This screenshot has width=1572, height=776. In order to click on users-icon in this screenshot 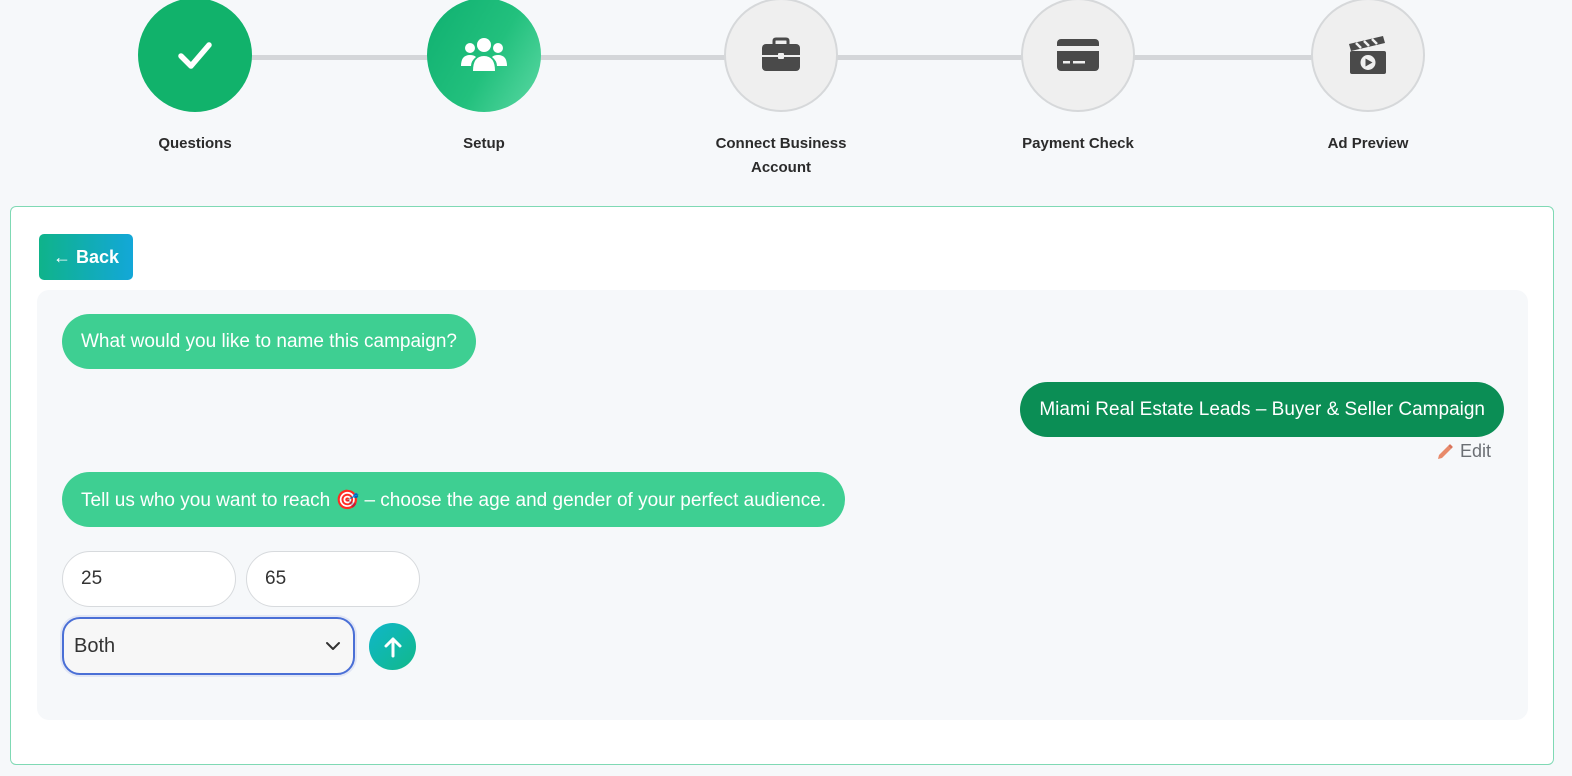, I will do `click(484, 54)`.